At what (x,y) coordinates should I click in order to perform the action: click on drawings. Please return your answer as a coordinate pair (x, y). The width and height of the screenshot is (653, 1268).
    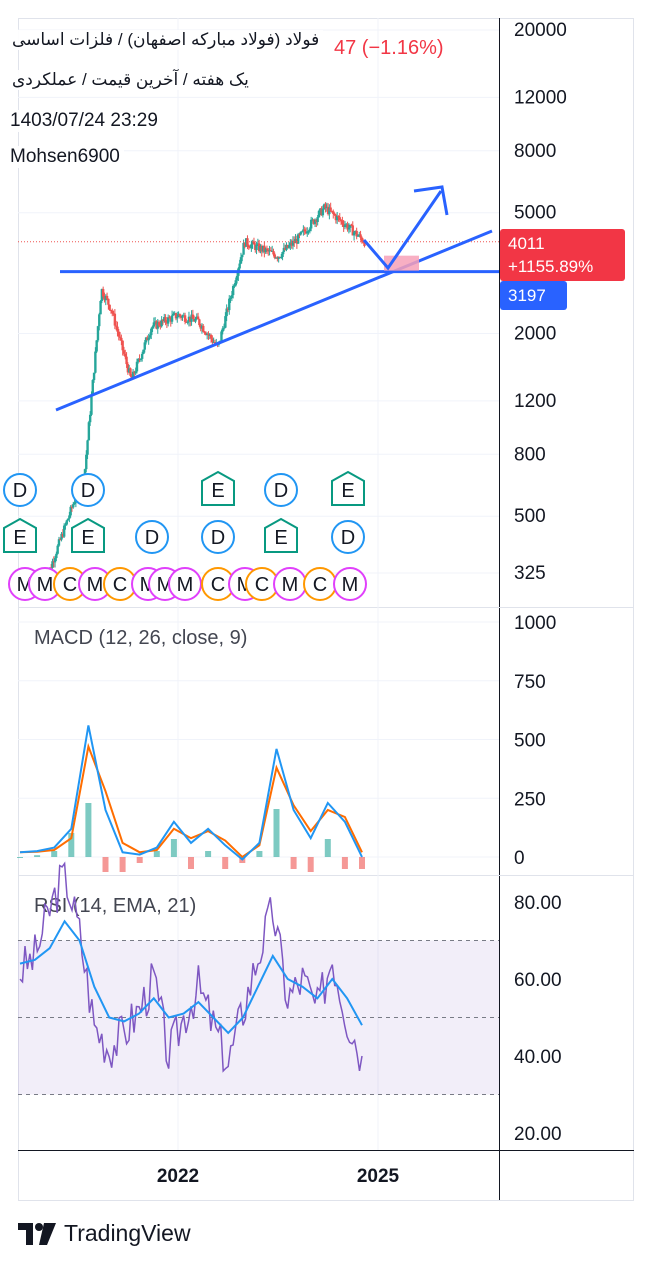
    Looking at the image, I should click on (277, 298).